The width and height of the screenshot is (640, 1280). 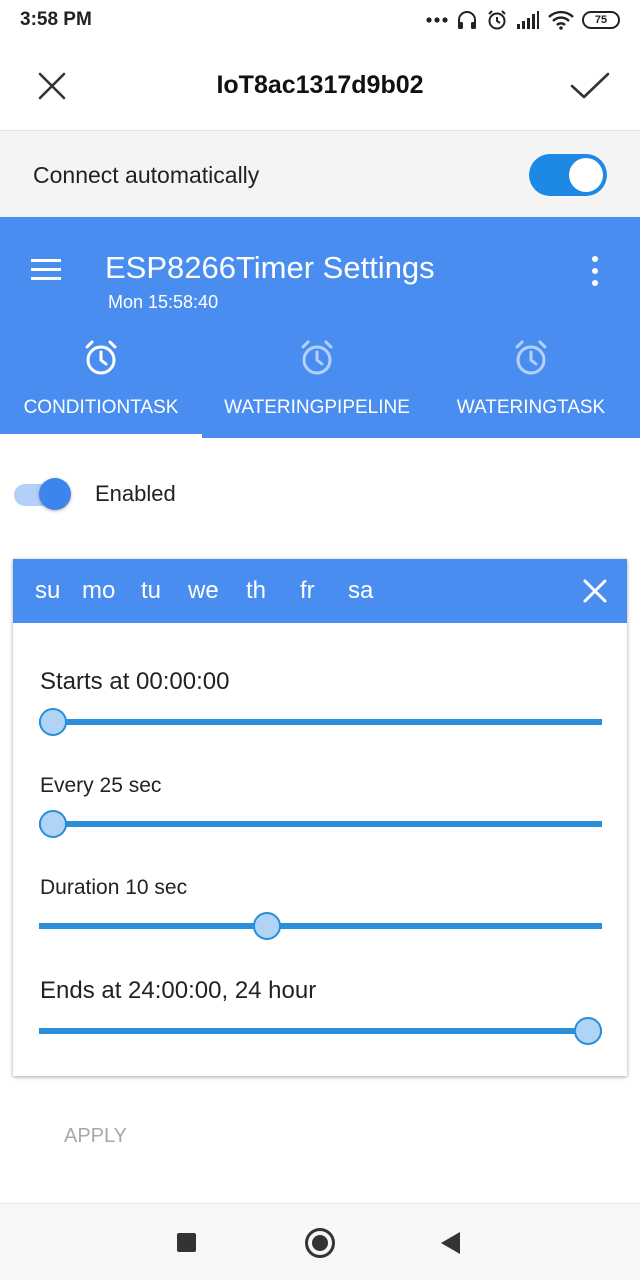 What do you see at coordinates (531, 388) in the screenshot?
I see `tab-wateringtask: WATERINGTASK` at bounding box center [531, 388].